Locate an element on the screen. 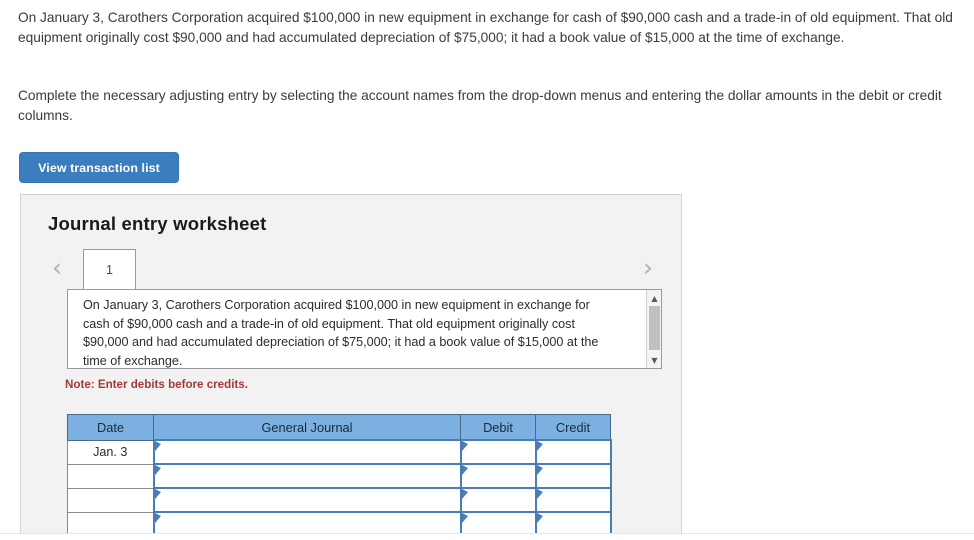  column-header-credit: Credit is located at coordinates (573, 427).